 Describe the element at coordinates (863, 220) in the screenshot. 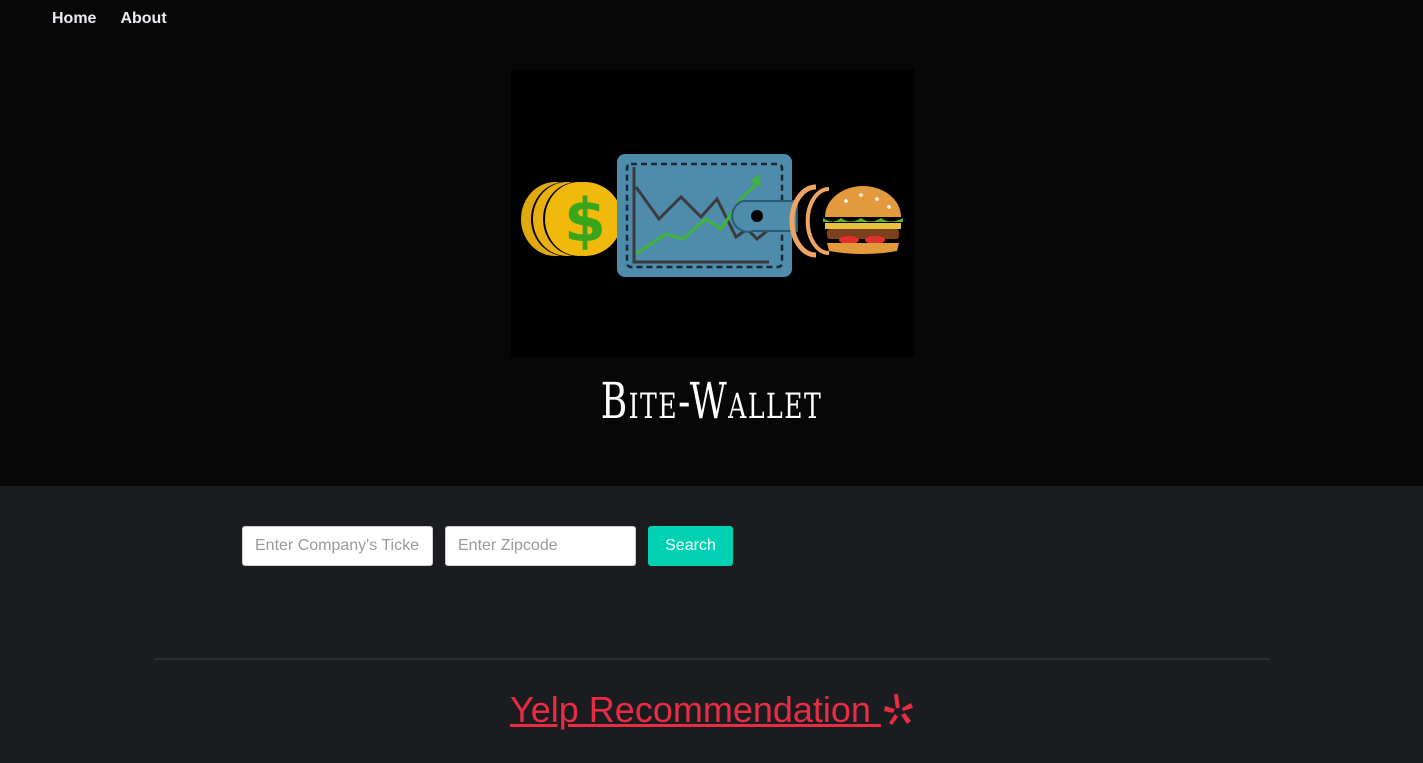

I see `burger-icon` at that location.